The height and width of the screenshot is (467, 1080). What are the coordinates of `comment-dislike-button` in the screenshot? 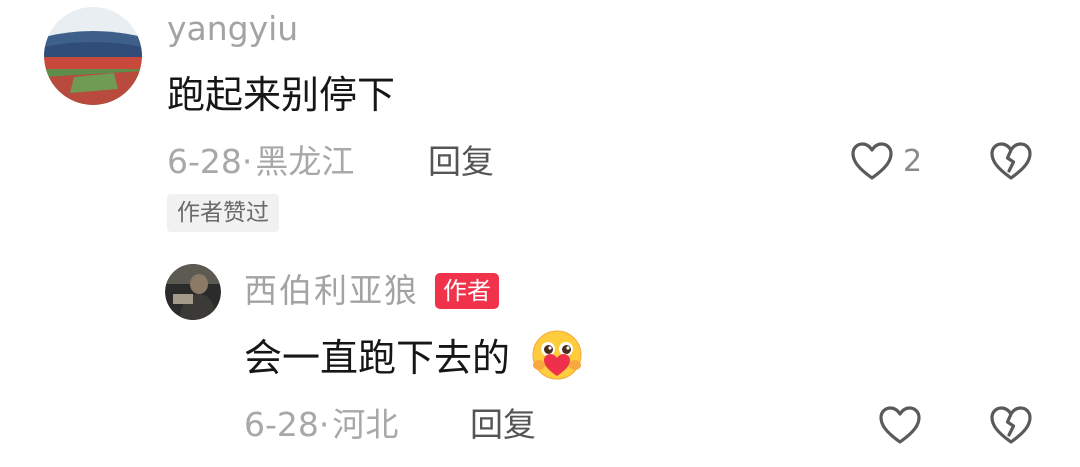 It's located at (1011, 161).